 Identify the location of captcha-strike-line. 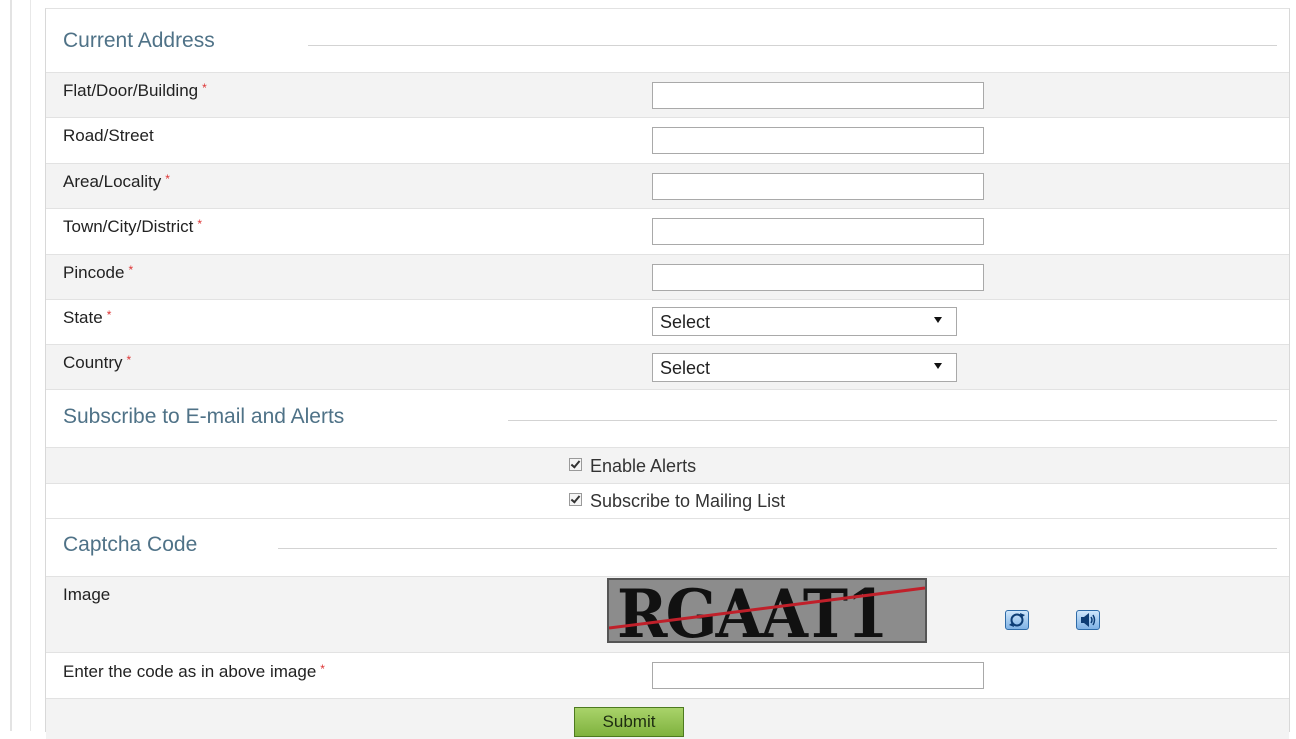
(767, 608).